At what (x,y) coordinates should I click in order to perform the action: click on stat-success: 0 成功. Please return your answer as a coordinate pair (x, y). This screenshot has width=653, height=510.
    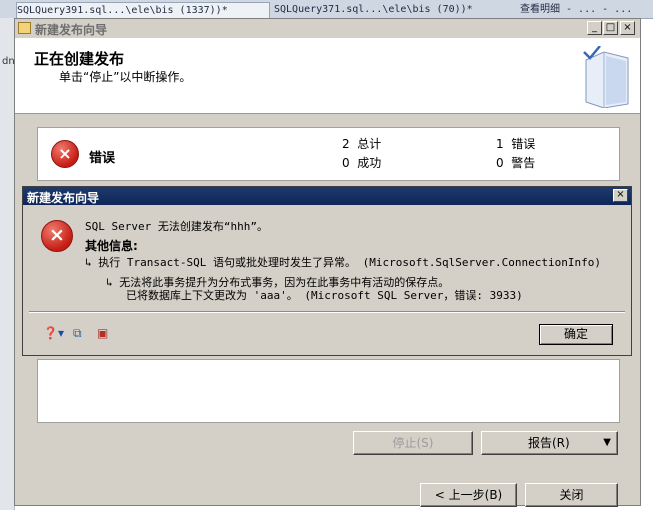
    Looking at the image, I should click on (361, 162).